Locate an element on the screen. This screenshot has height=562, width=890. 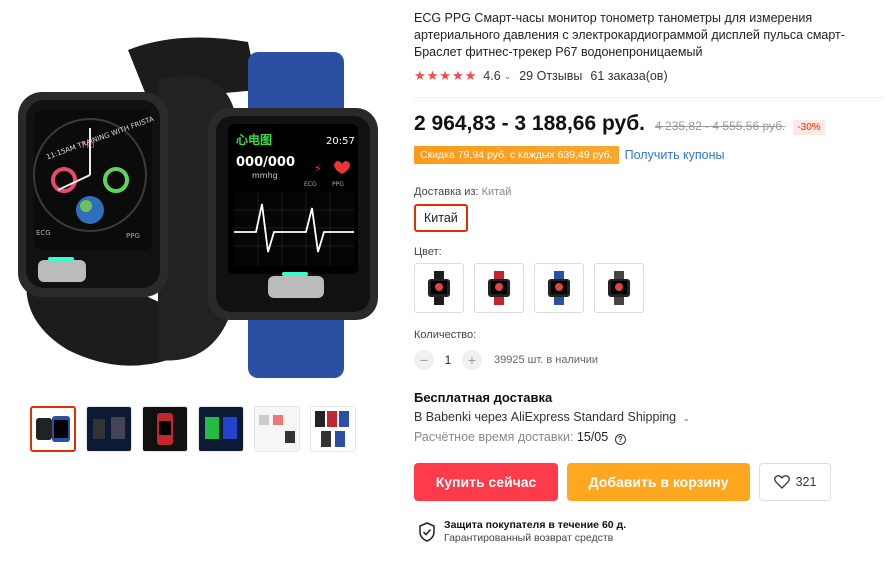
quantity-input: 1 is located at coordinates (448, 360).